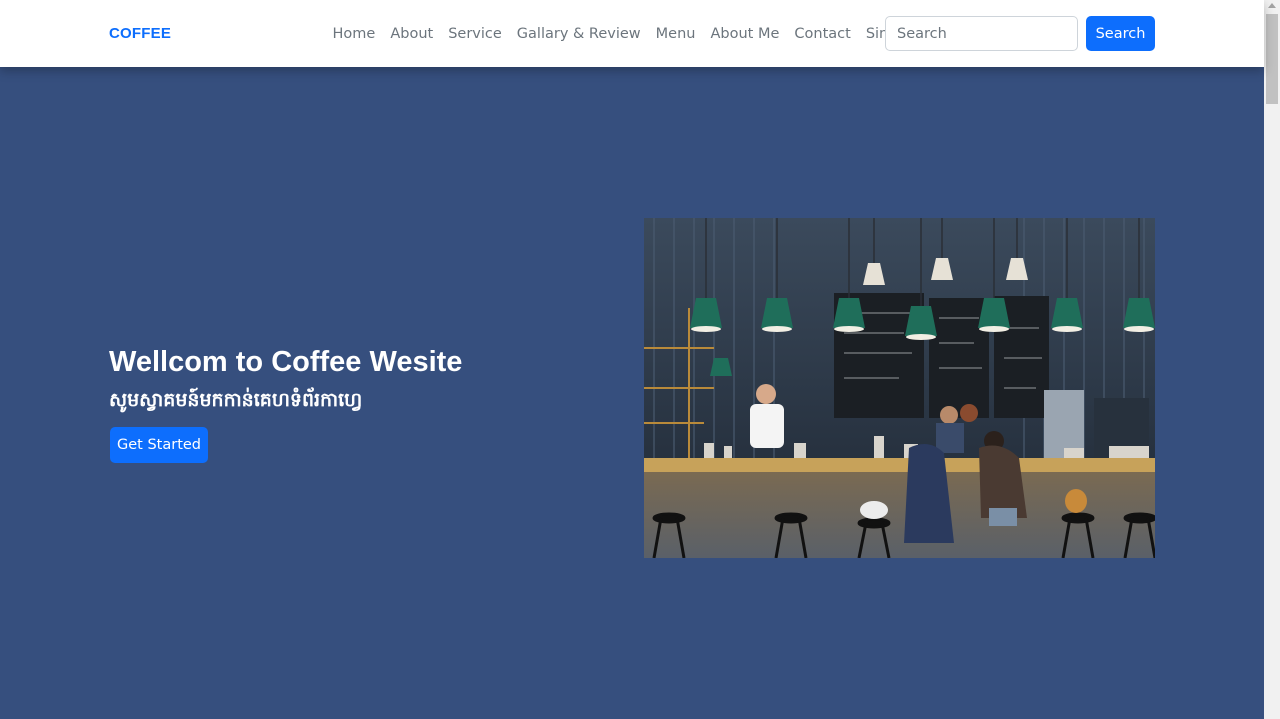 This screenshot has width=1280, height=719. I want to click on brand-logo: COFFEE, so click(140, 33).